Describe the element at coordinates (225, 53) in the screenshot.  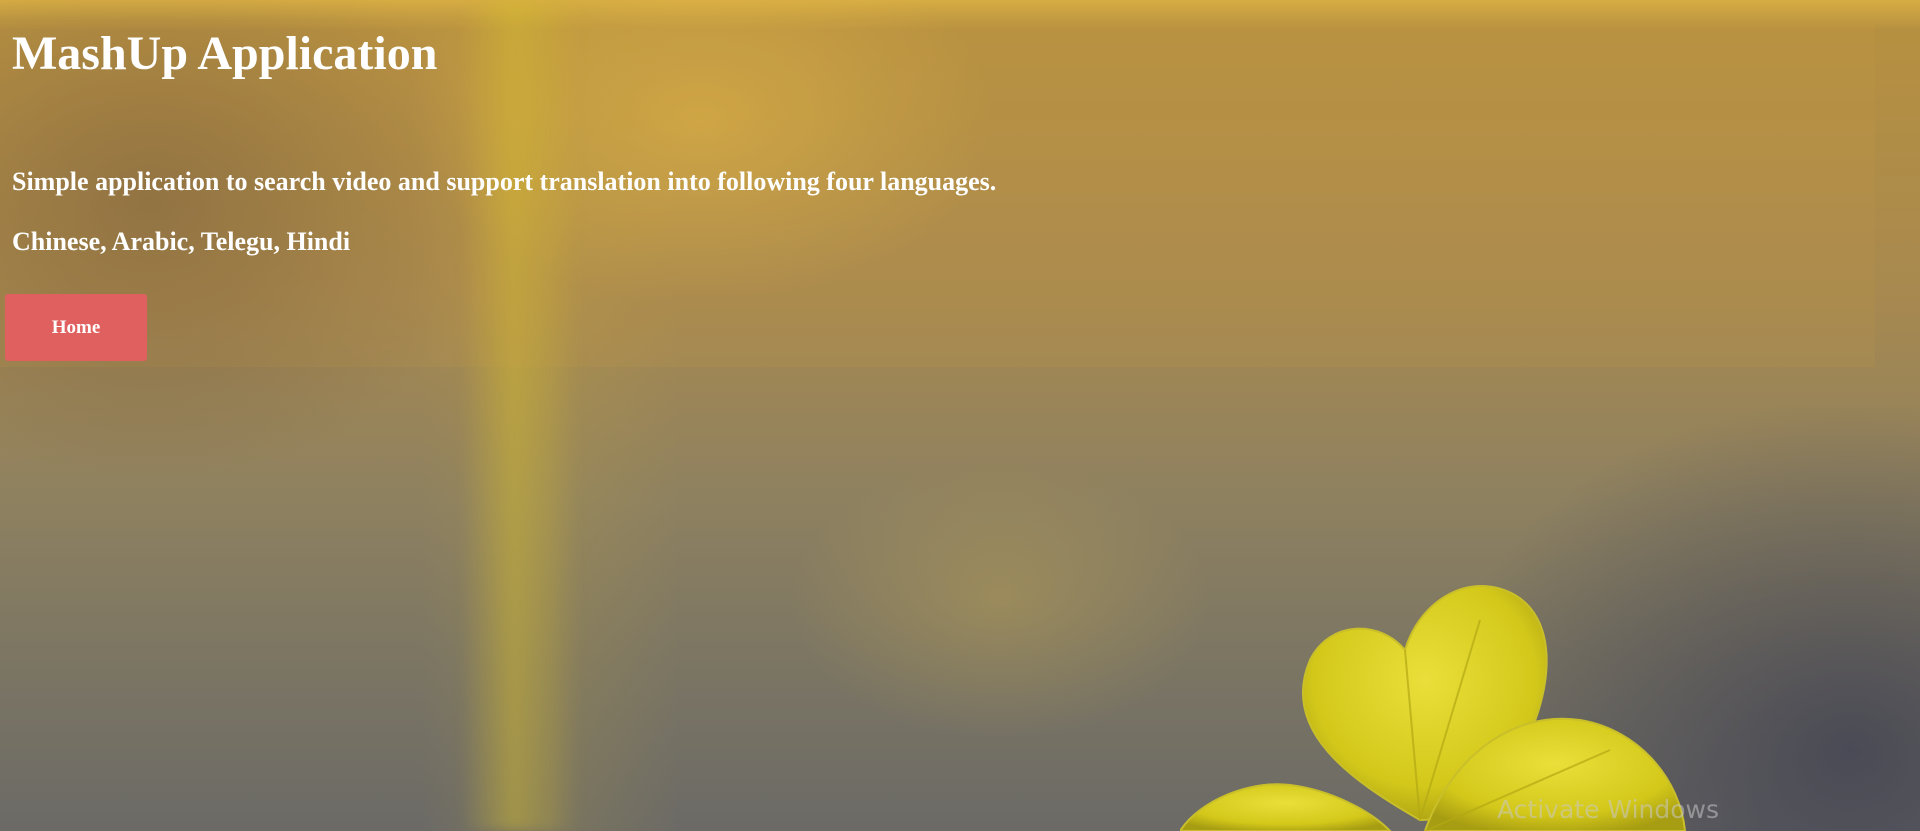
I see `page-title: MashUp Application` at that location.